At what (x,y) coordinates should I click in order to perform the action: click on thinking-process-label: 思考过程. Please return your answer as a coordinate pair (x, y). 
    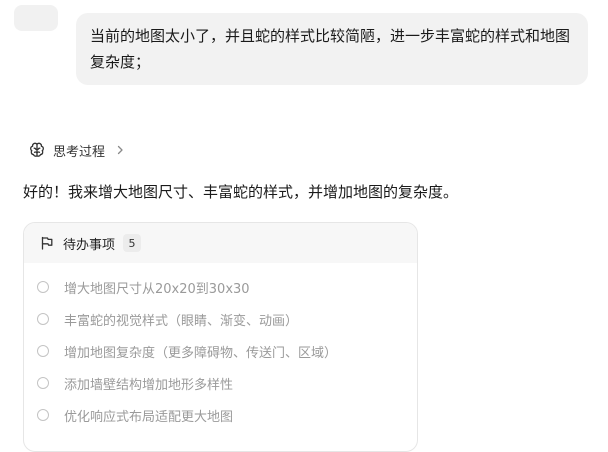
    Looking at the image, I should click on (79, 152).